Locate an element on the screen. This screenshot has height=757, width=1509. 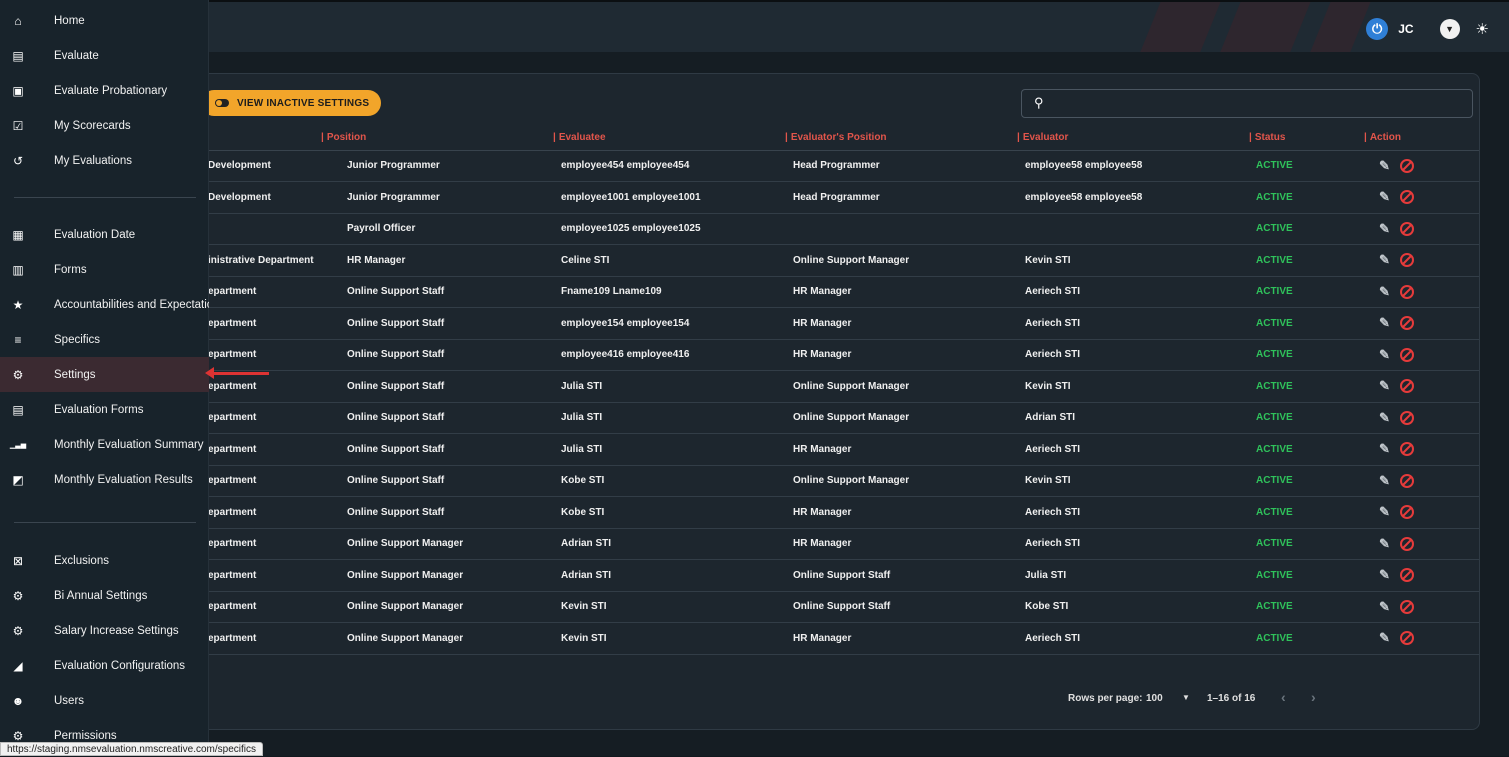
brightness-icon: ☀ is located at coordinates (1482, 29).